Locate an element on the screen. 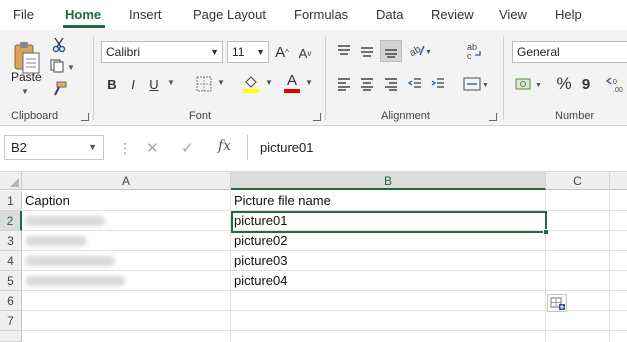  cell-d3 is located at coordinates (618, 241).